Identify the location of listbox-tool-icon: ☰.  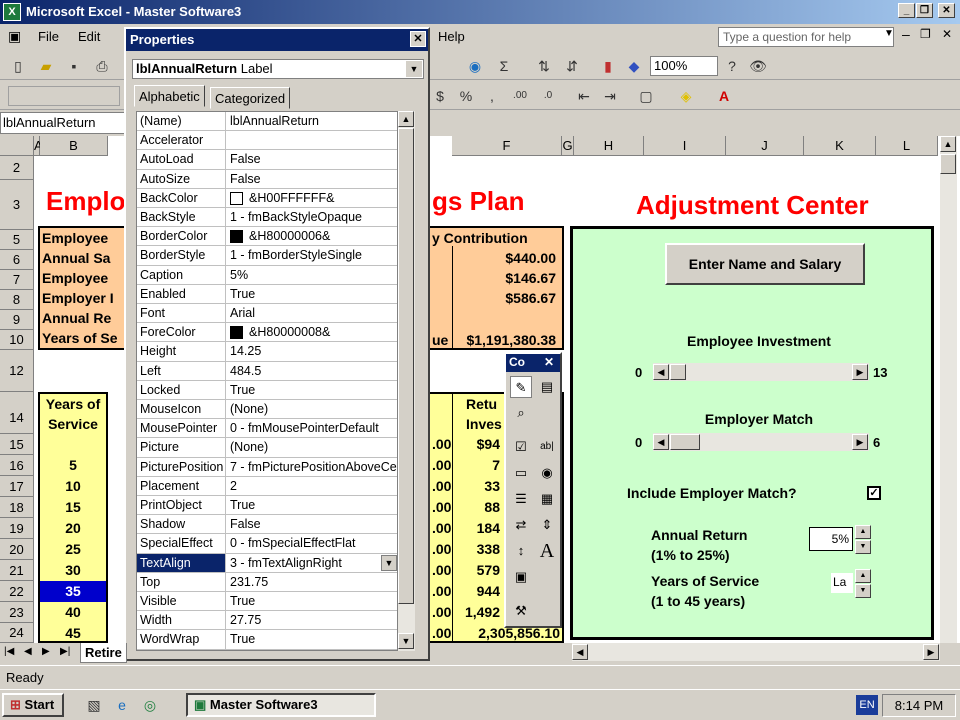
(521, 499).